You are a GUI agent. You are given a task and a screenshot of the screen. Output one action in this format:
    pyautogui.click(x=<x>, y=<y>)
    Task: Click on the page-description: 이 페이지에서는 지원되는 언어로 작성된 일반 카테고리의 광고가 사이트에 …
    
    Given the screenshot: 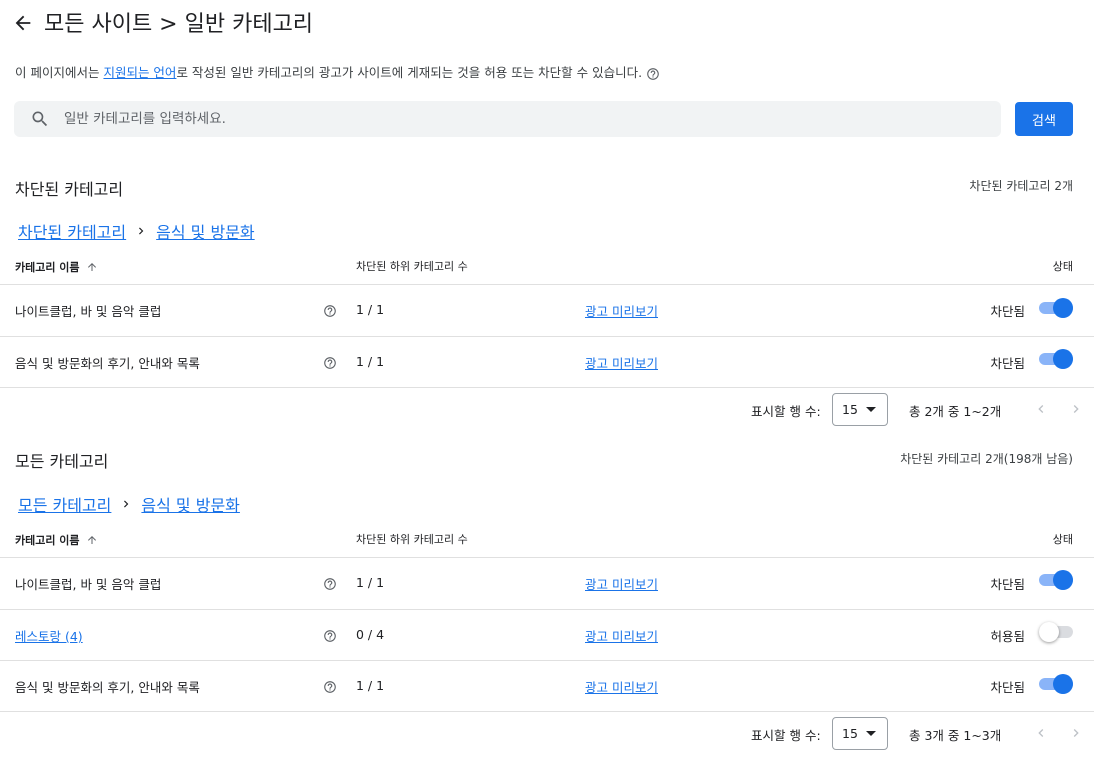 What is the action you would take?
    pyautogui.click(x=337, y=71)
    